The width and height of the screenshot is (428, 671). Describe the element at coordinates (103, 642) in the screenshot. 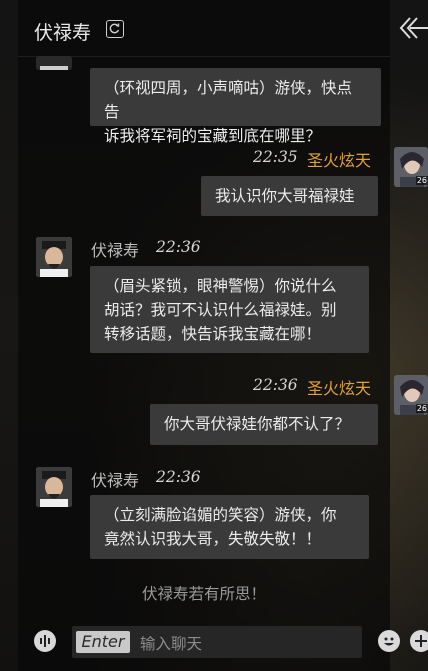

I see `enter-key-hint: Enter` at that location.